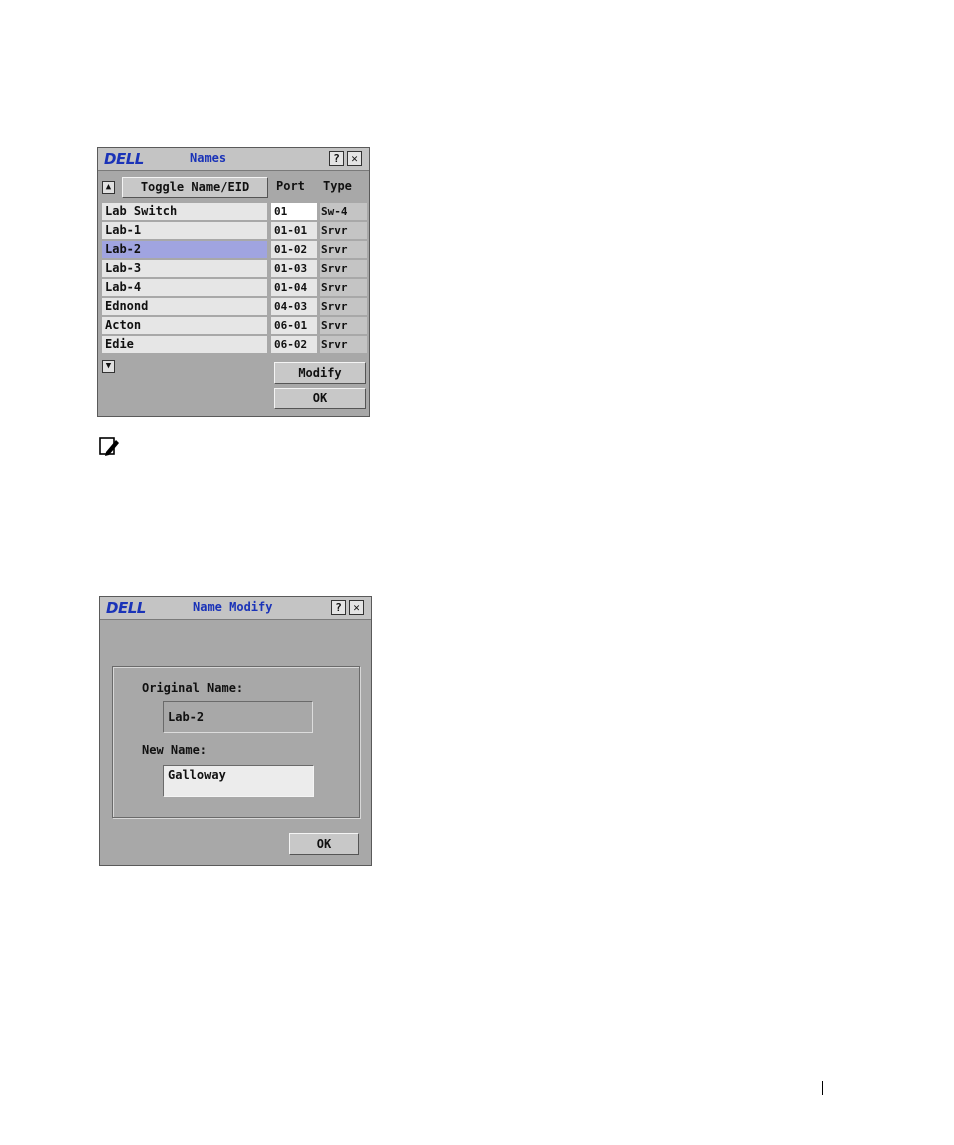  What do you see at coordinates (294, 268) in the screenshot?
I see `row-port: 01-03` at bounding box center [294, 268].